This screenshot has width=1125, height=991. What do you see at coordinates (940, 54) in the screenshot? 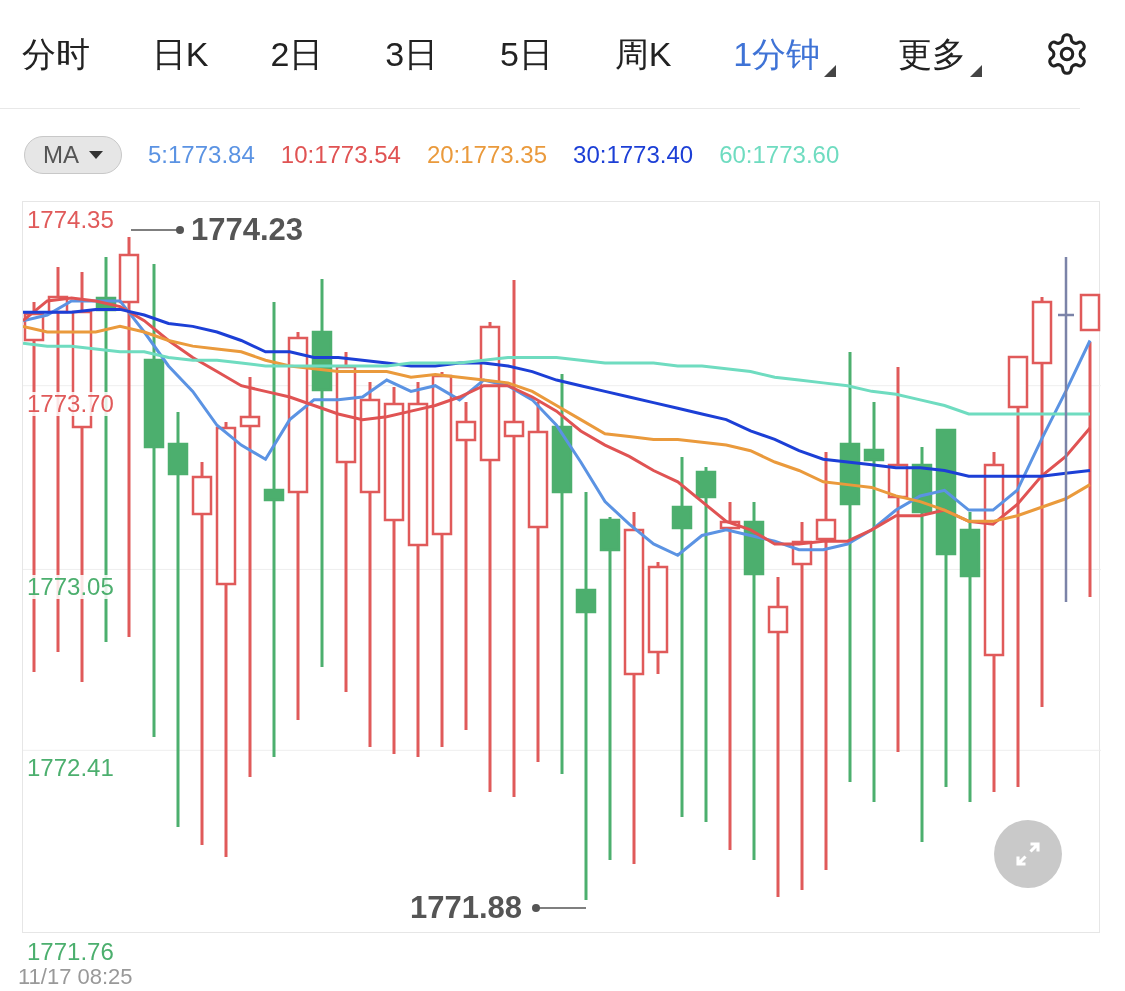
I see `period-tab: 更多` at bounding box center [940, 54].